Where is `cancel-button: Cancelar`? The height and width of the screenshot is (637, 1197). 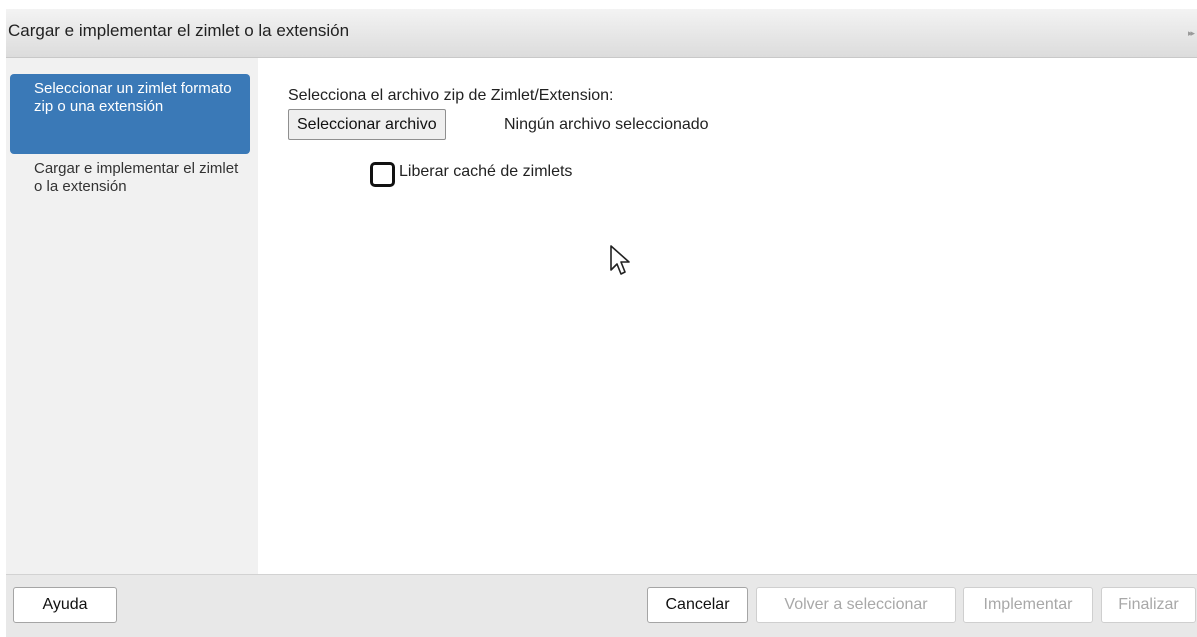 cancel-button: Cancelar is located at coordinates (697, 605).